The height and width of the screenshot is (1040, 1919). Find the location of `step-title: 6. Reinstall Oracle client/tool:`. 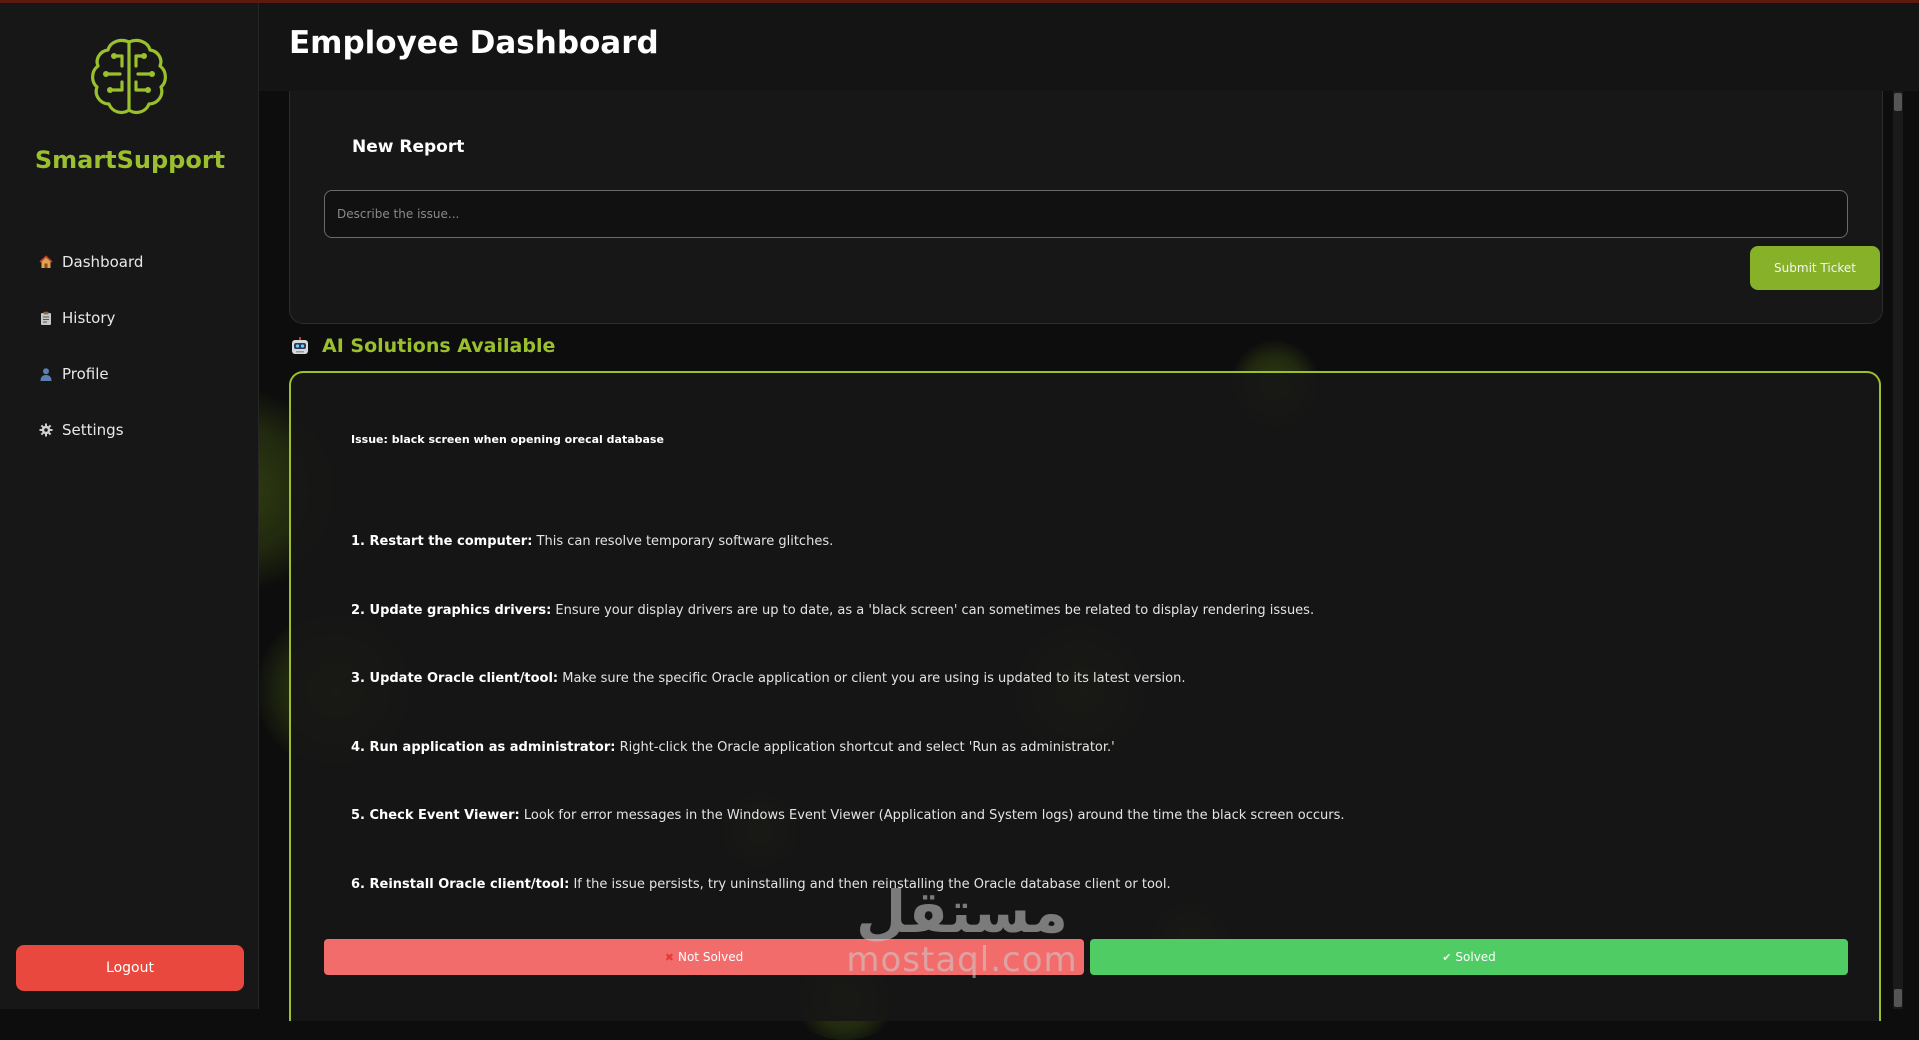

step-title: 6. Reinstall Oracle client/tool: is located at coordinates (460, 884).